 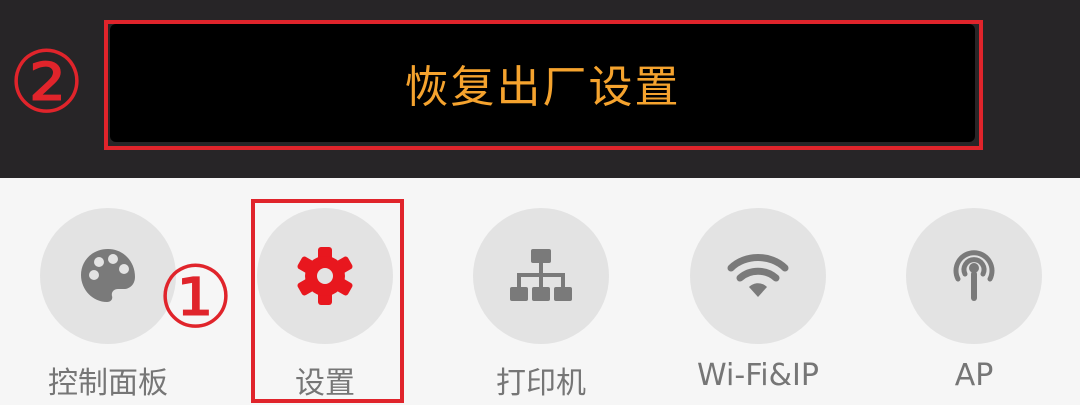 I want to click on tab-ap-circle, so click(x=974, y=276).